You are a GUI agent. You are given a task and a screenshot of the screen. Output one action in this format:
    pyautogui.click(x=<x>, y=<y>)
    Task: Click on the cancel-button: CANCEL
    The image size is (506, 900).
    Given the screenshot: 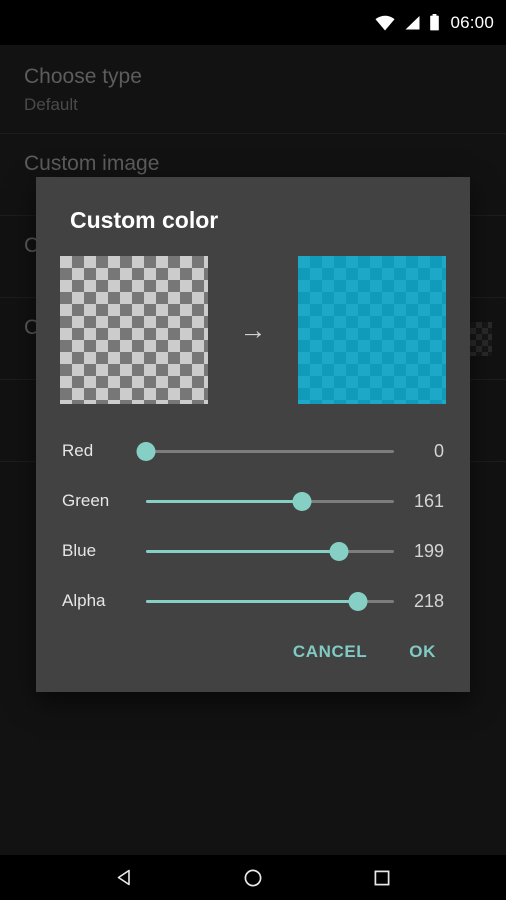 What is the action you would take?
    pyautogui.click(x=330, y=652)
    